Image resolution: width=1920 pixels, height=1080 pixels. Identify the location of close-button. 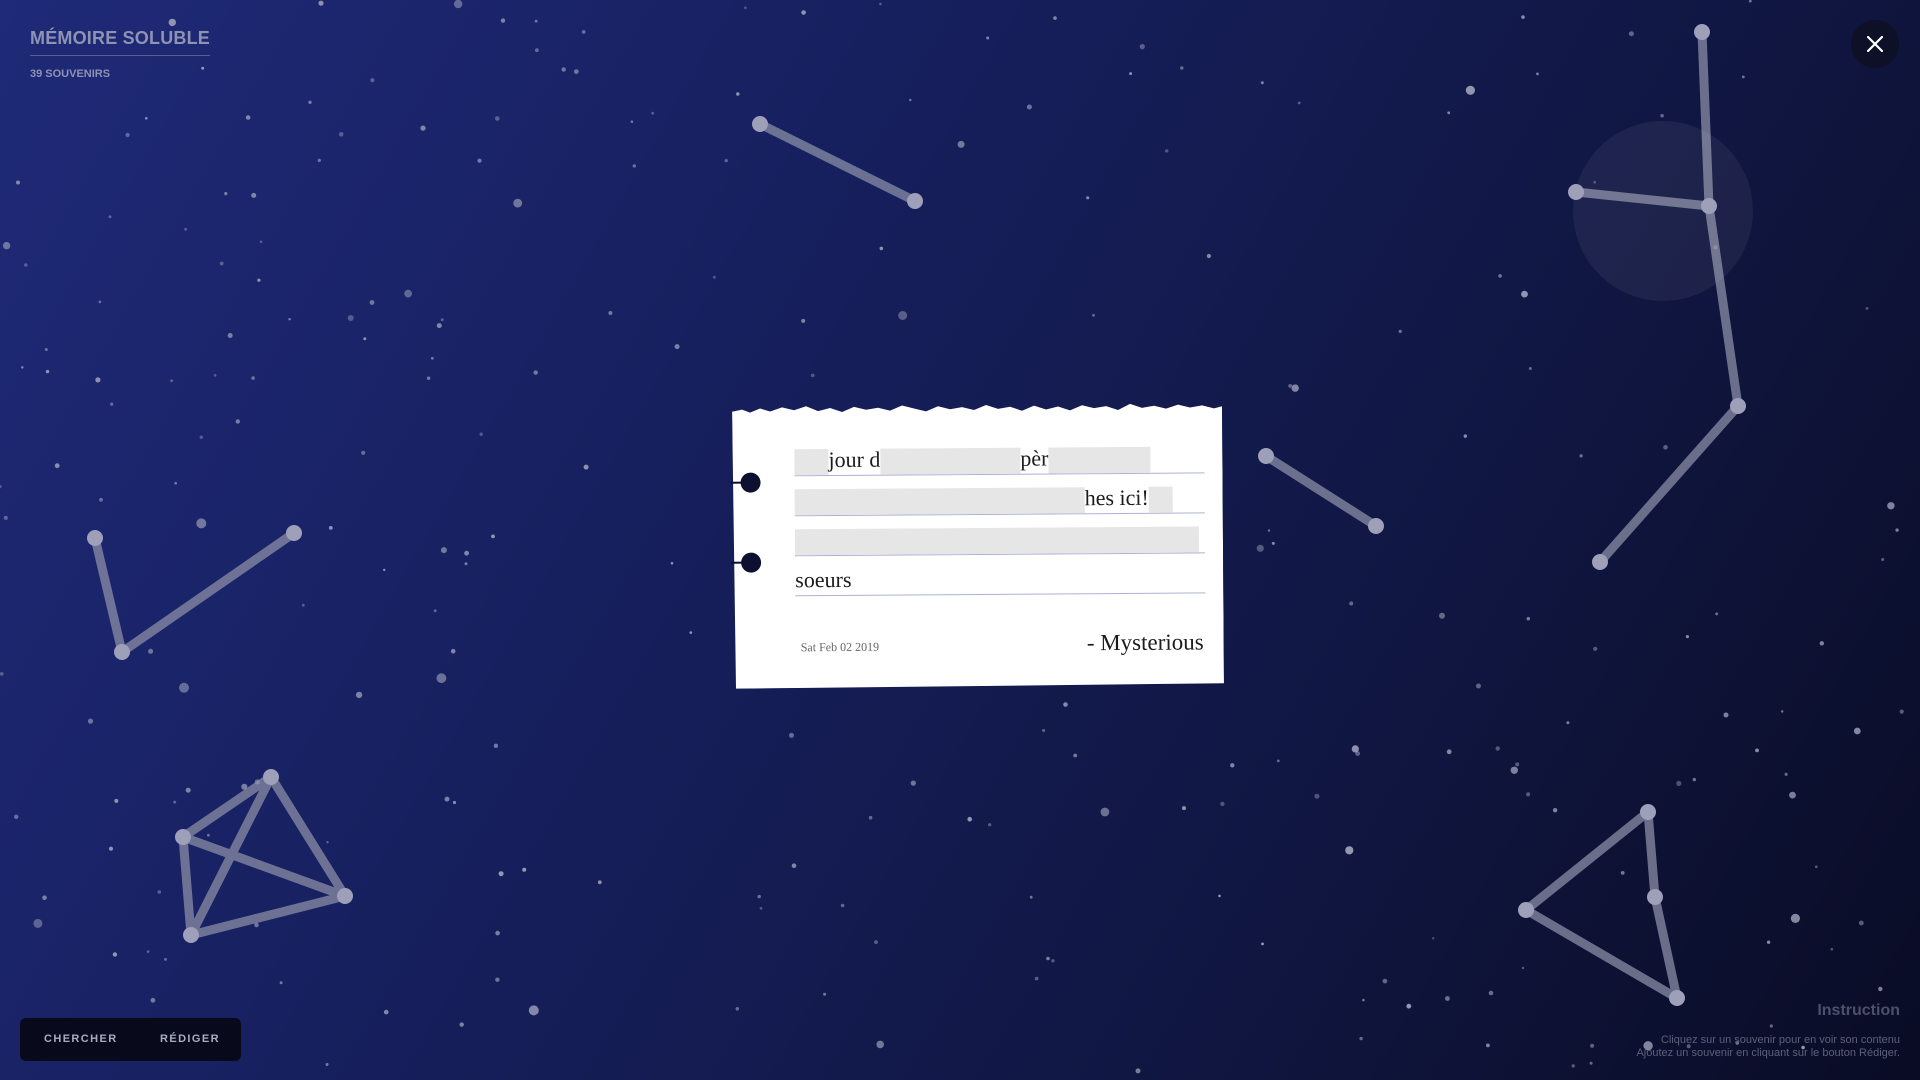
(1875, 44).